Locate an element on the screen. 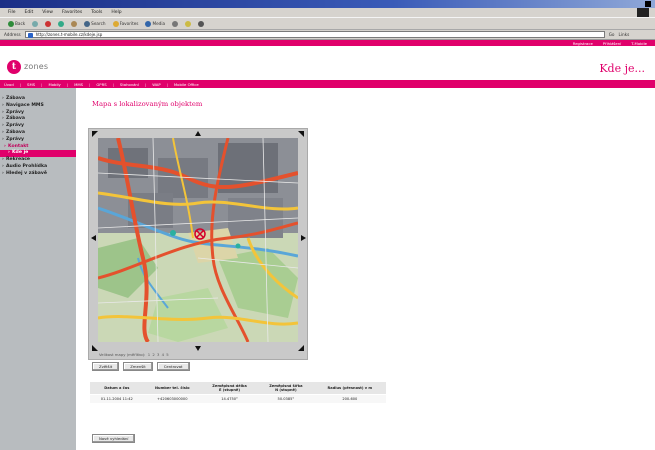 This screenshot has width=655, height=450. top-link-prihlaseni: Přihlášení is located at coordinates (612, 43).